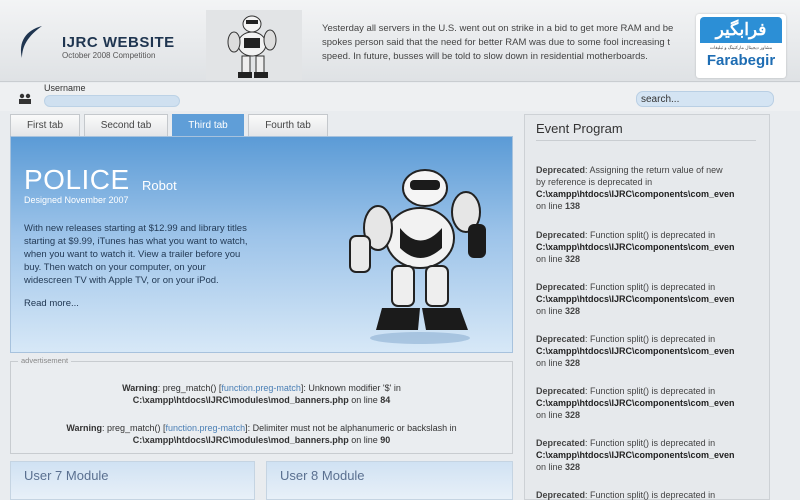  Describe the element at coordinates (31, 42) in the screenshot. I see `logo-swoosh-icon` at that location.